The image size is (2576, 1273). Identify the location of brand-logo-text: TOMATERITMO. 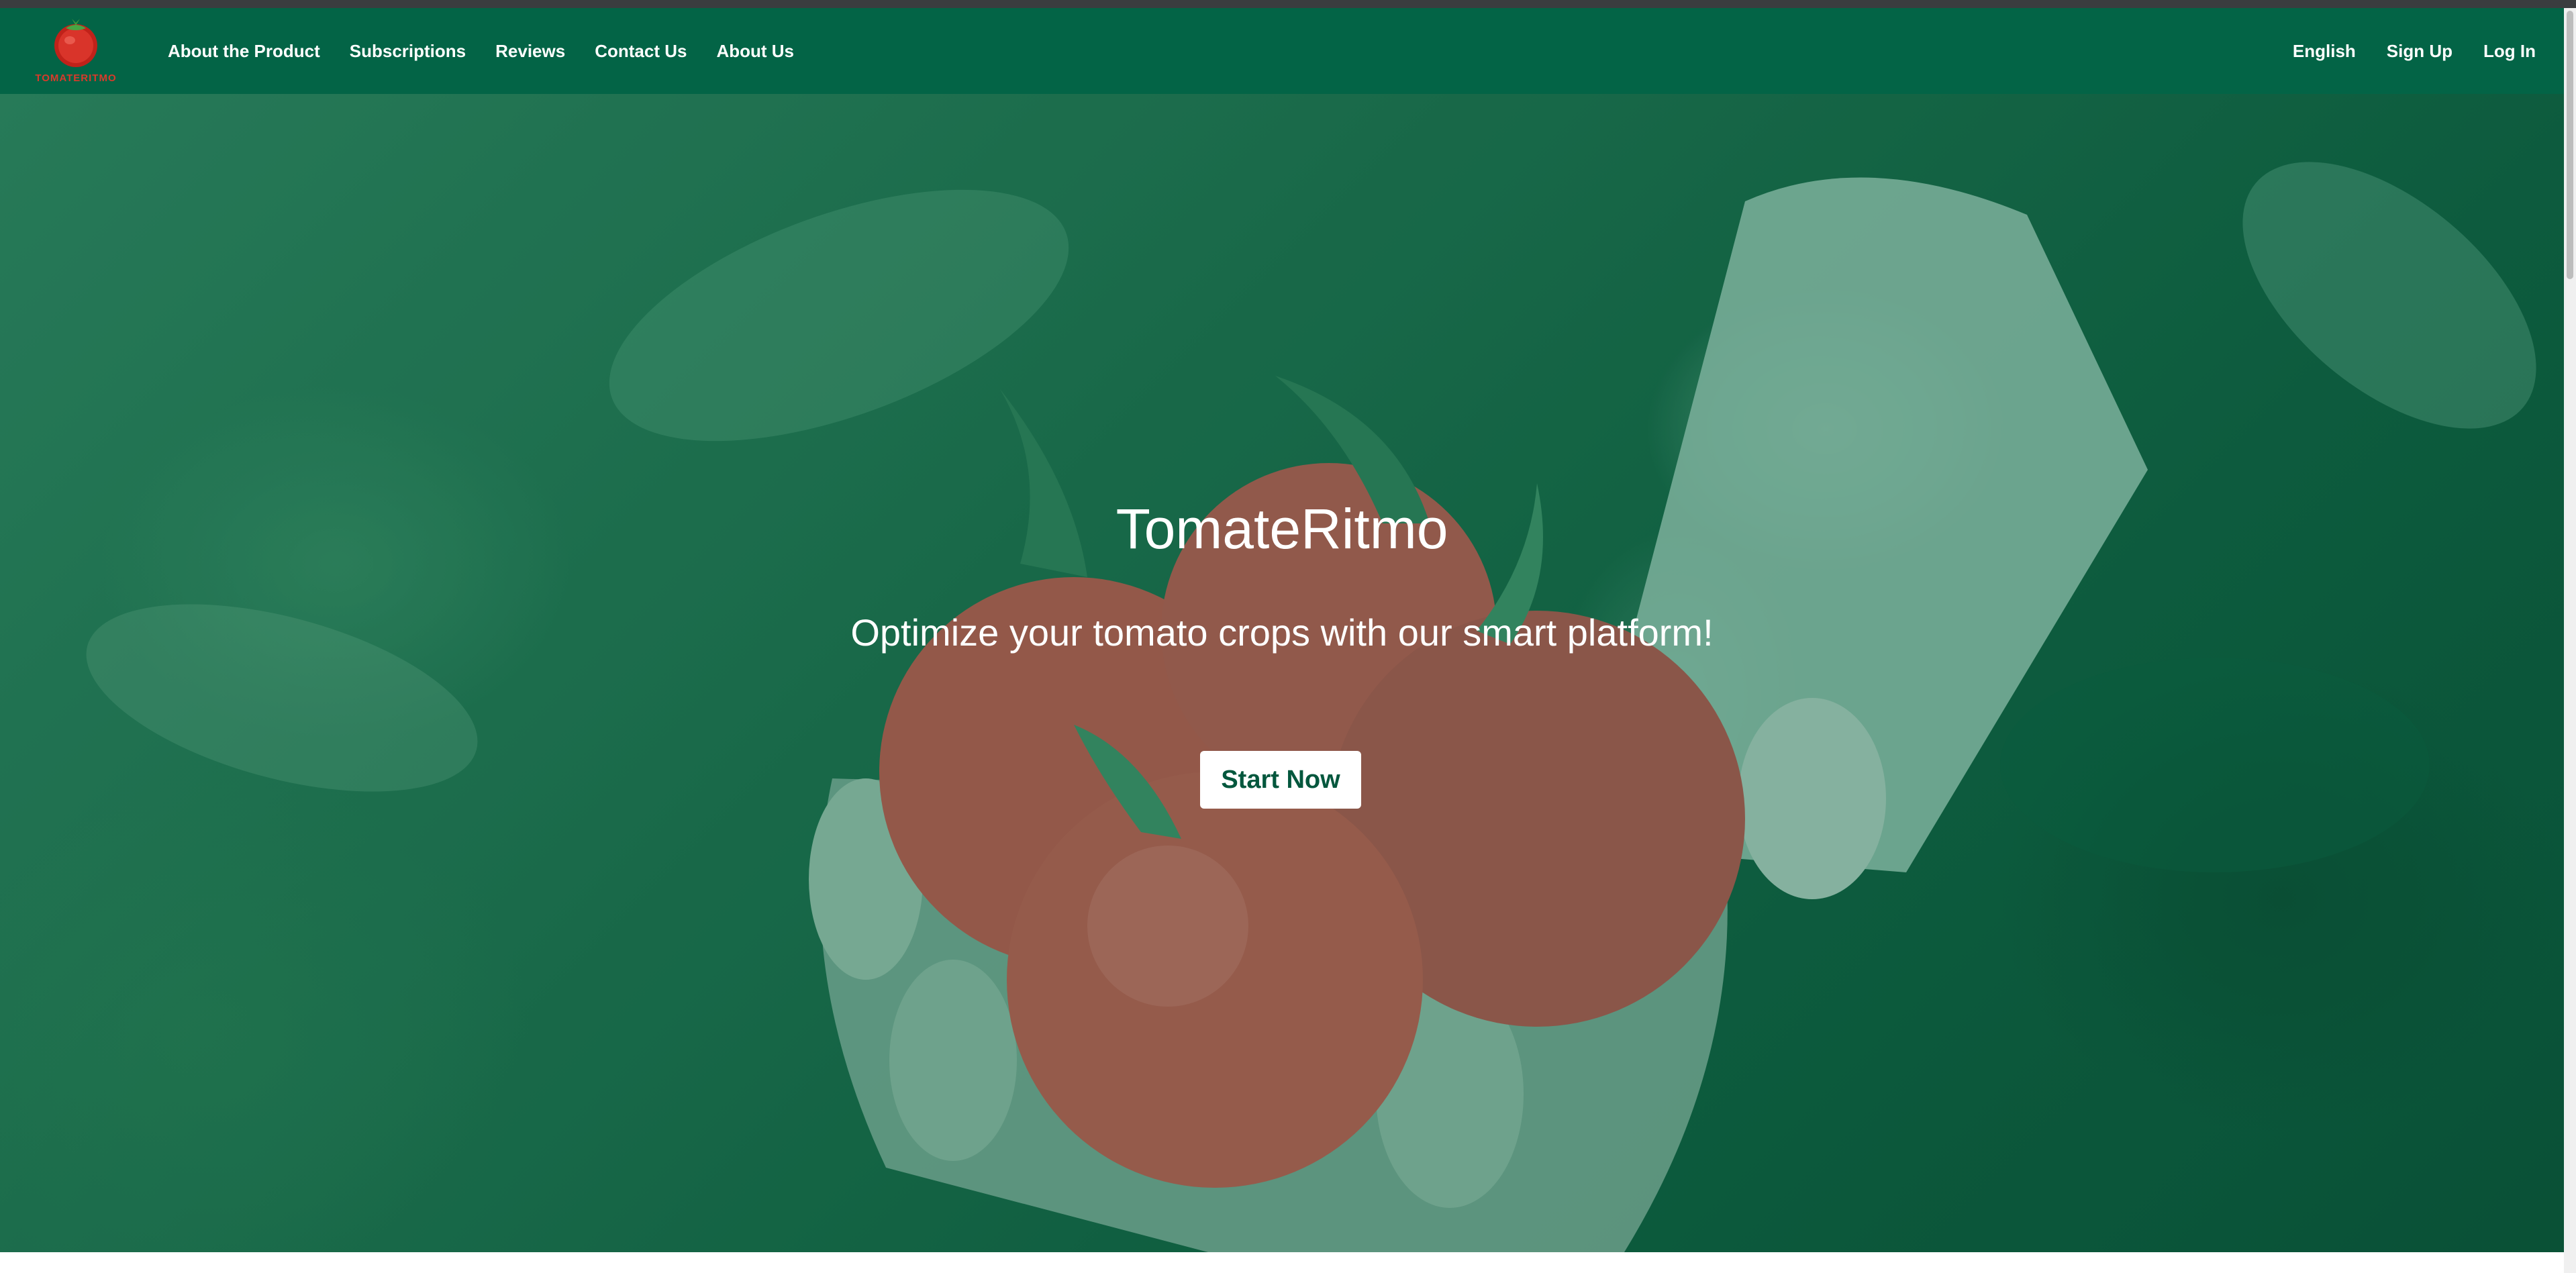
(76, 78).